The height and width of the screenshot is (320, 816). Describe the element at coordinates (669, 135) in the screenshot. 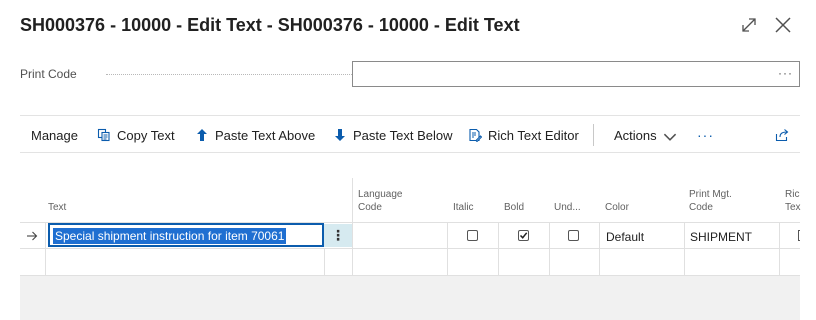

I see `chevron-down-icon` at that location.